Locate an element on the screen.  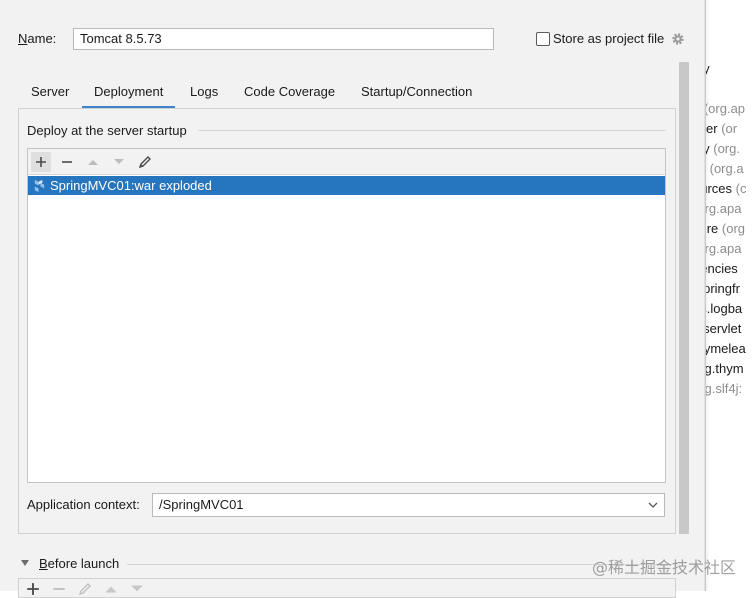
collapse-arrow-icon is located at coordinates (25, 563).